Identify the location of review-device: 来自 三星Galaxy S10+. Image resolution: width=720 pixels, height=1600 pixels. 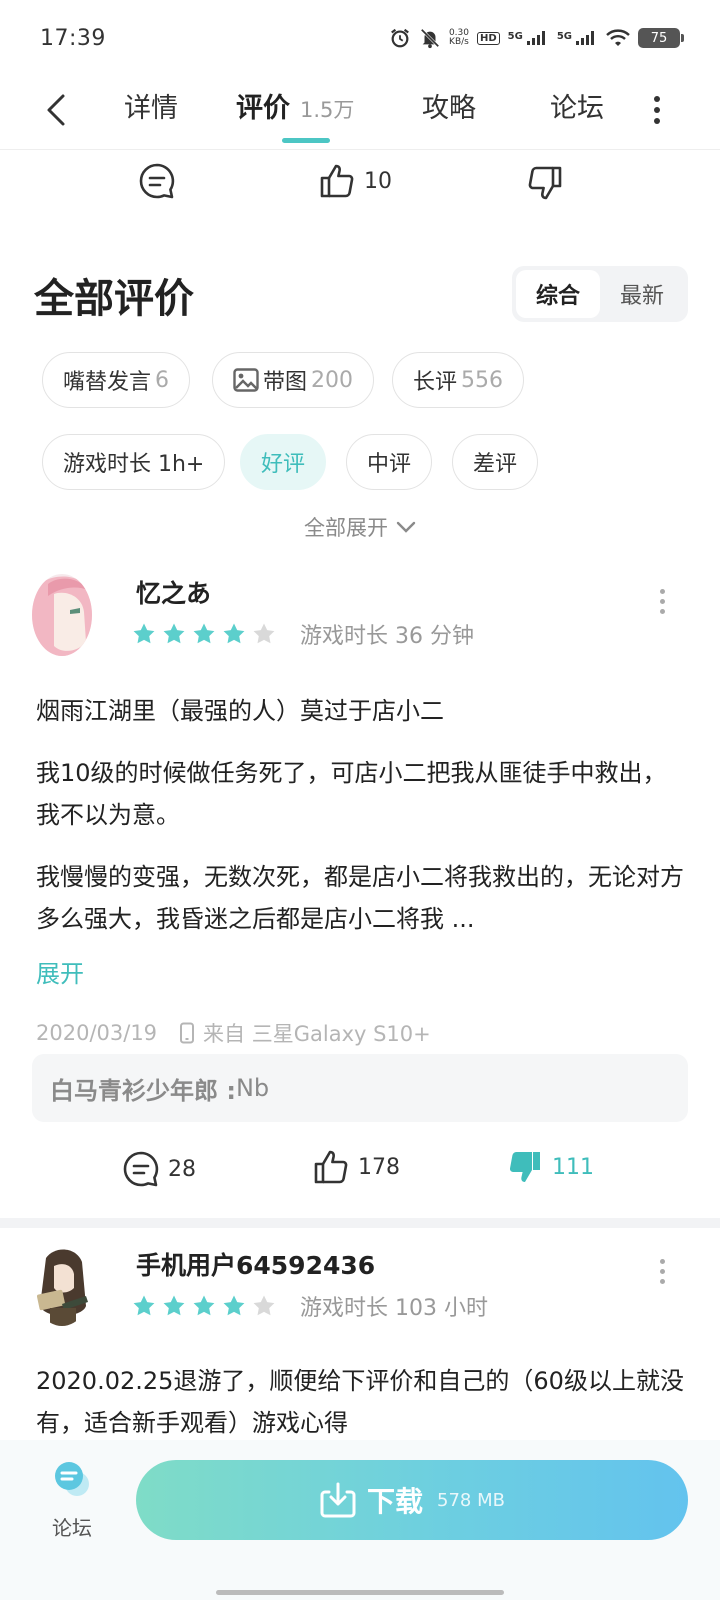
(317, 1034).